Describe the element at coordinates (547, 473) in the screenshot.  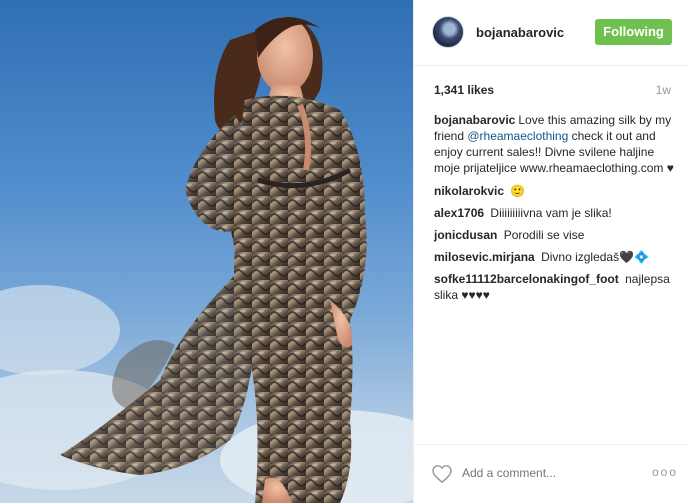
I see `add-comment-input` at that location.